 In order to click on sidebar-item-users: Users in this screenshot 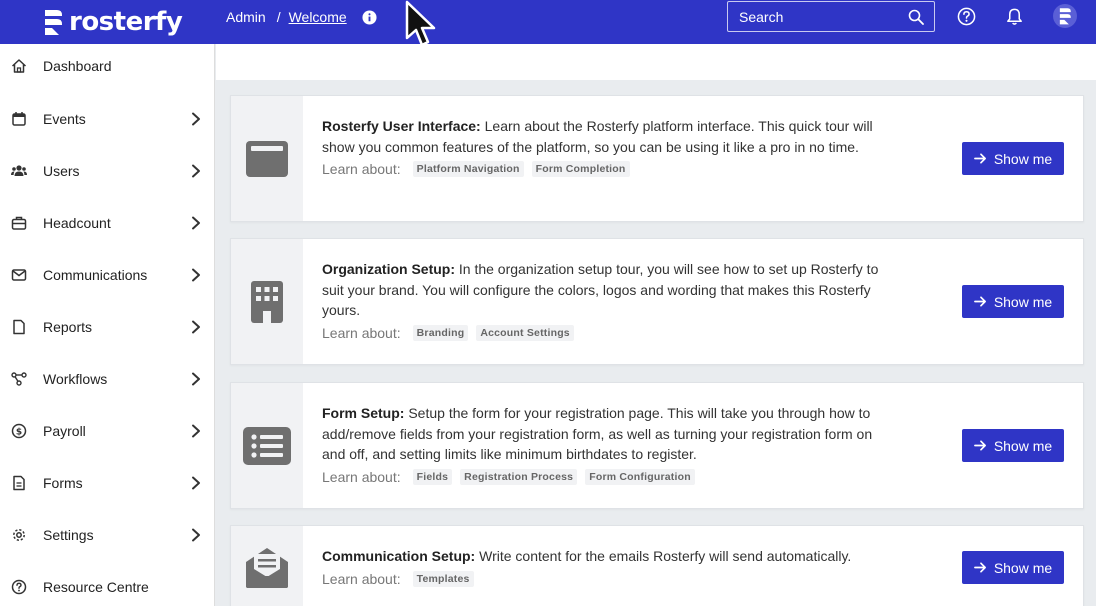, I will do `click(107, 171)`.